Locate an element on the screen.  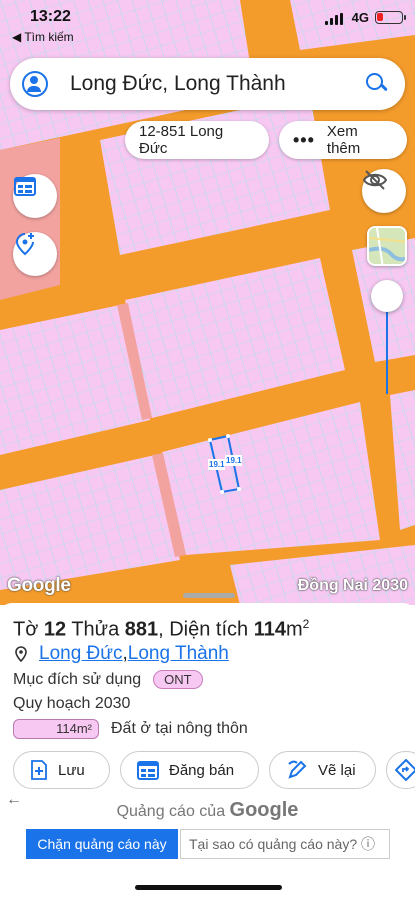
search-query: Long Đức, Long Thành is located at coordinates (217, 84).